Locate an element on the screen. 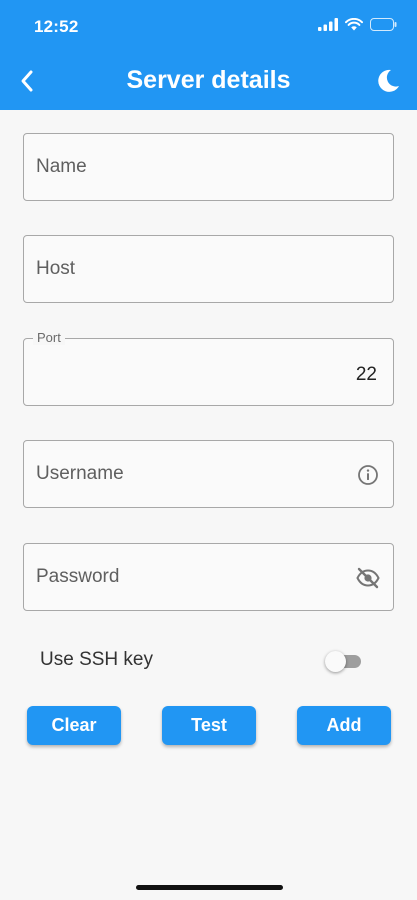 The width and height of the screenshot is (417, 900). info-icon is located at coordinates (368, 475).